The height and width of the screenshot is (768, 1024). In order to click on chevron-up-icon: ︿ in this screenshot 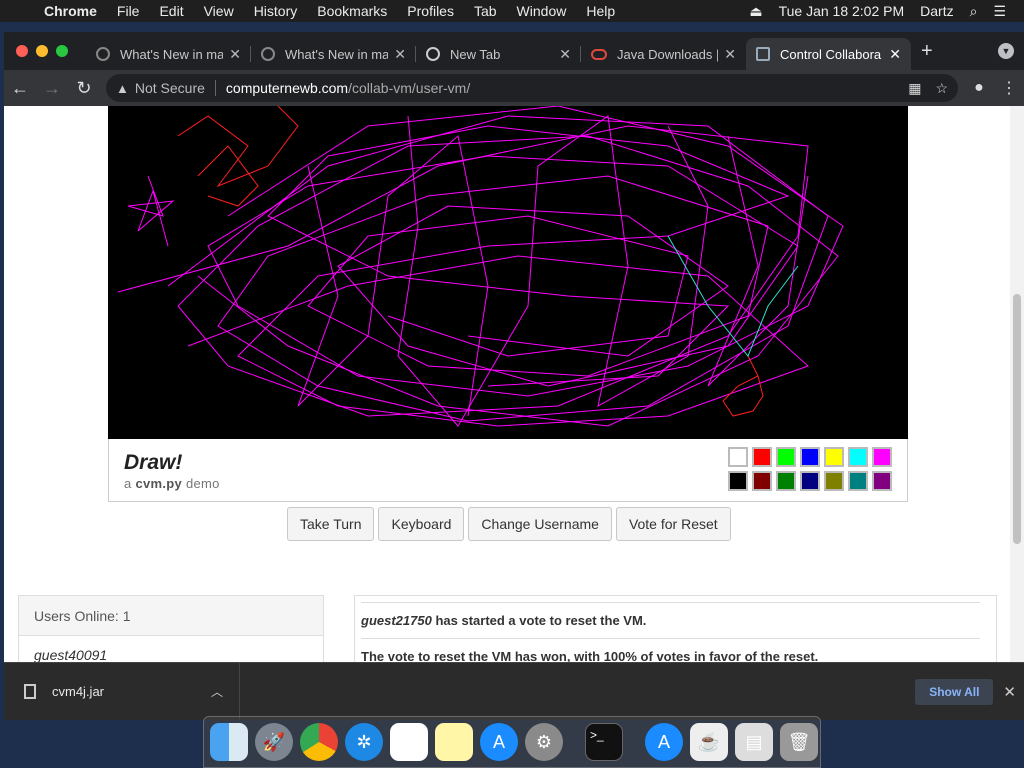, I will do `click(217, 691)`.